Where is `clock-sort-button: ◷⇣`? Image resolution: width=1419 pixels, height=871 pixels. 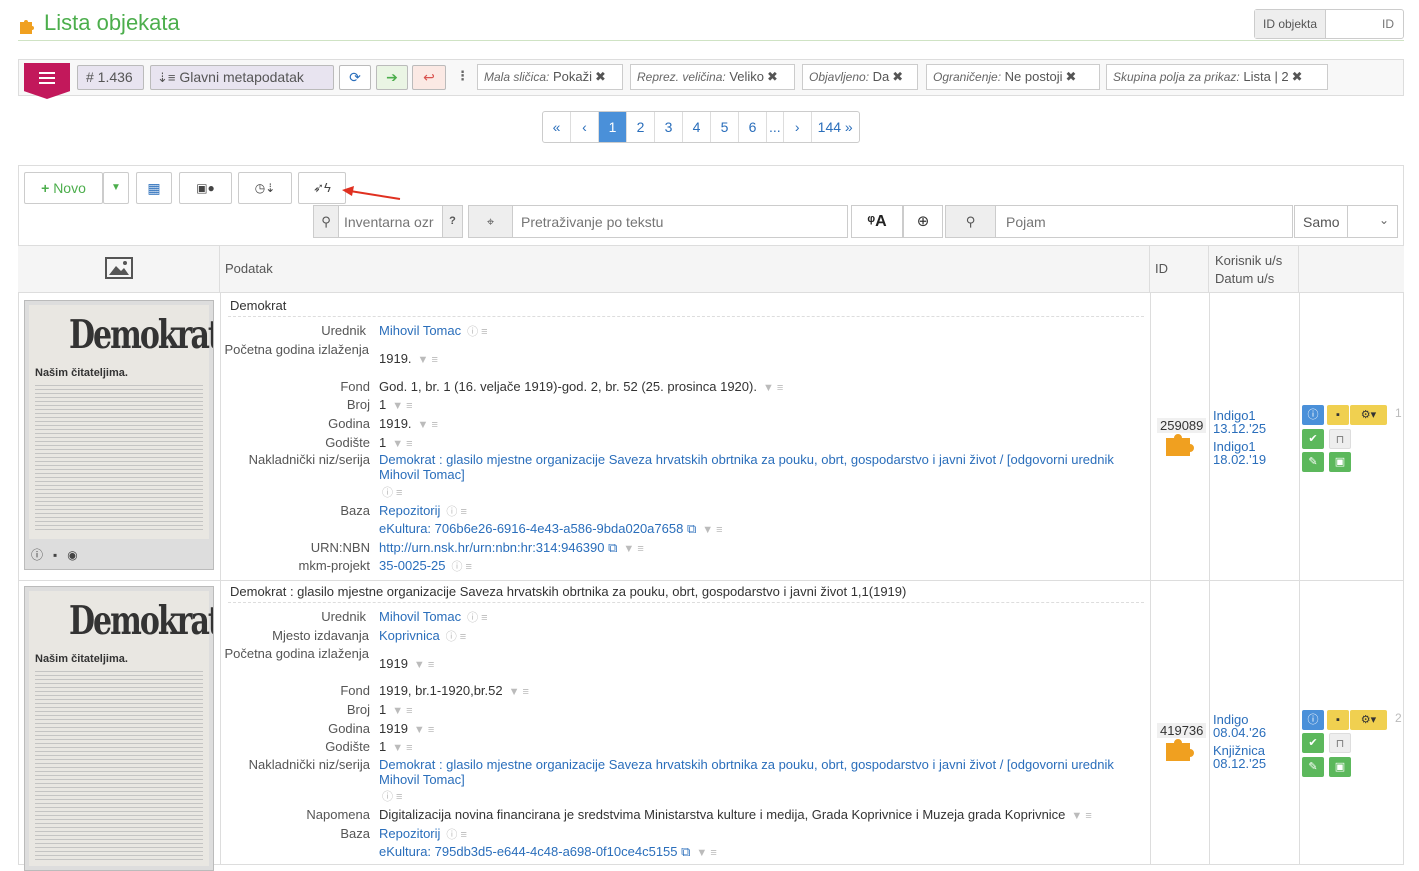 clock-sort-button: ◷⇣ is located at coordinates (265, 188).